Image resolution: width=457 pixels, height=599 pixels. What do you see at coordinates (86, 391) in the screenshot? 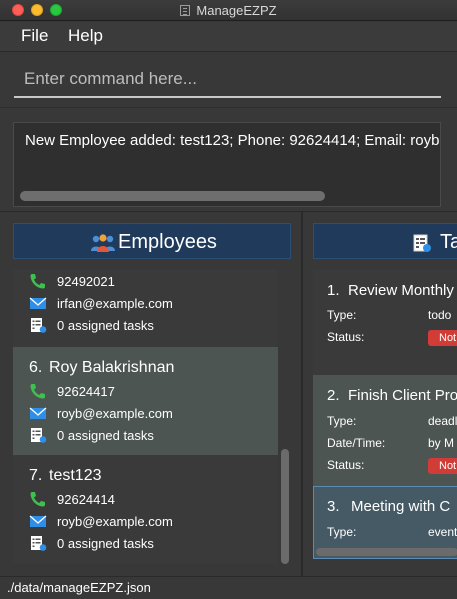
I see `employee-phone: 92624417` at bounding box center [86, 391].